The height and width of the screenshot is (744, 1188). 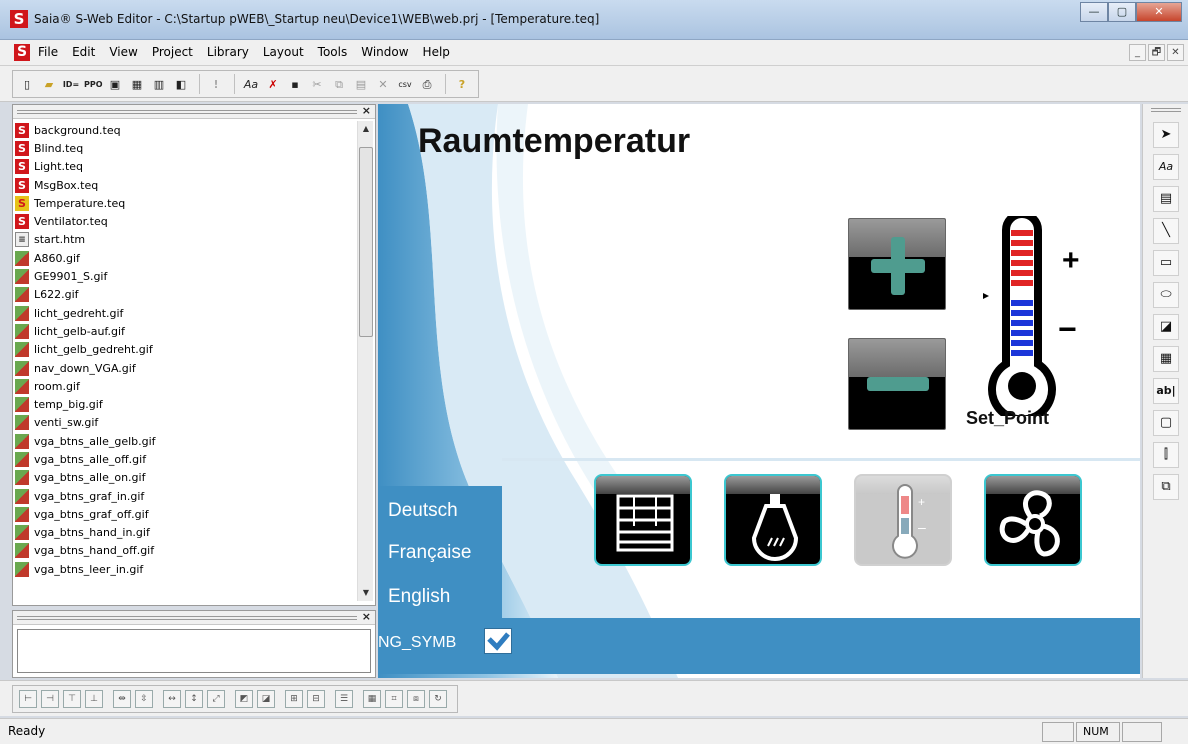 What do you see at coordinates (184, 423) in the screenshot?
I see `file-list-item: venti_sw.gif` at bounding box center [184, 423].